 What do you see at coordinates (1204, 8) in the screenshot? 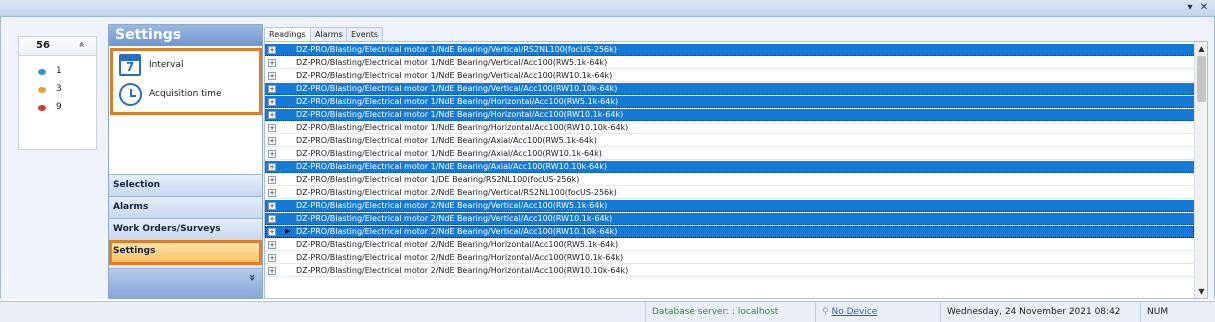
I see `window-close-icon: ✕` at bounding box center [1204, 8].